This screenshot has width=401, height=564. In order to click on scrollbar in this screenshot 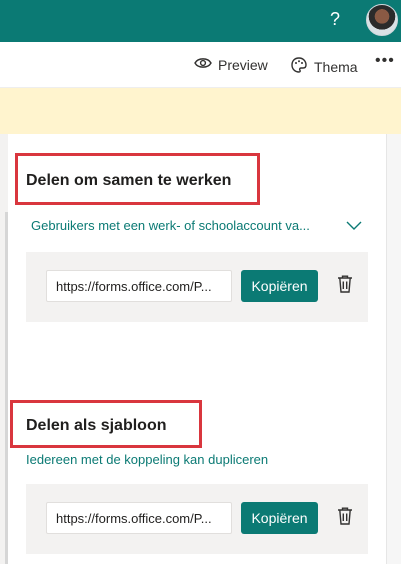, I will do `click(6, 388)`.